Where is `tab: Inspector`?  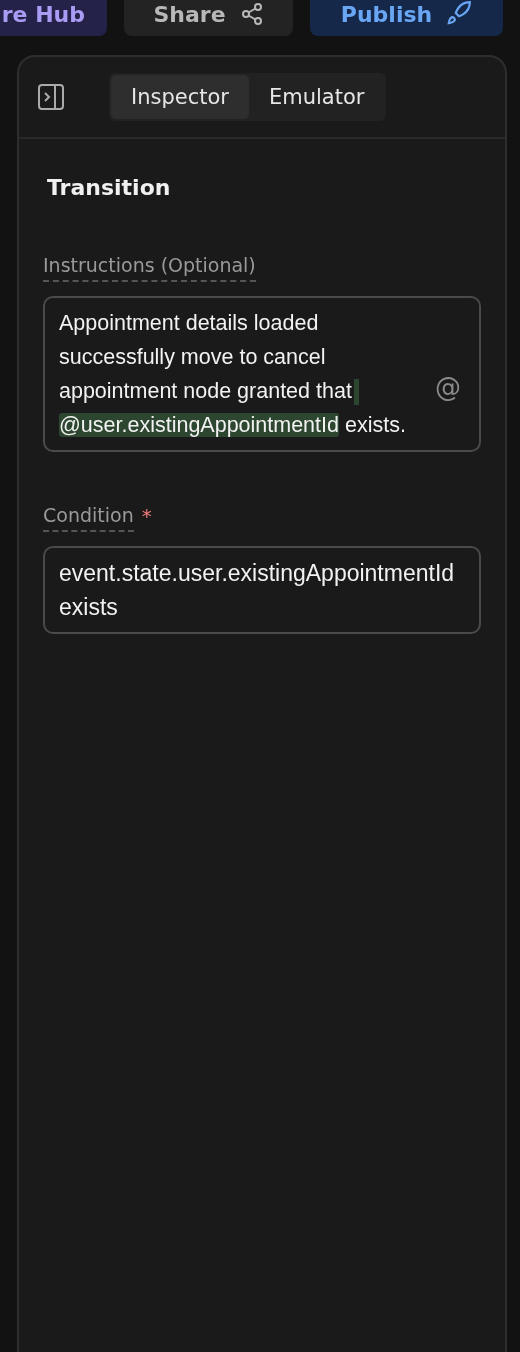 tab: Inspector is located at coordinates (180, 97).